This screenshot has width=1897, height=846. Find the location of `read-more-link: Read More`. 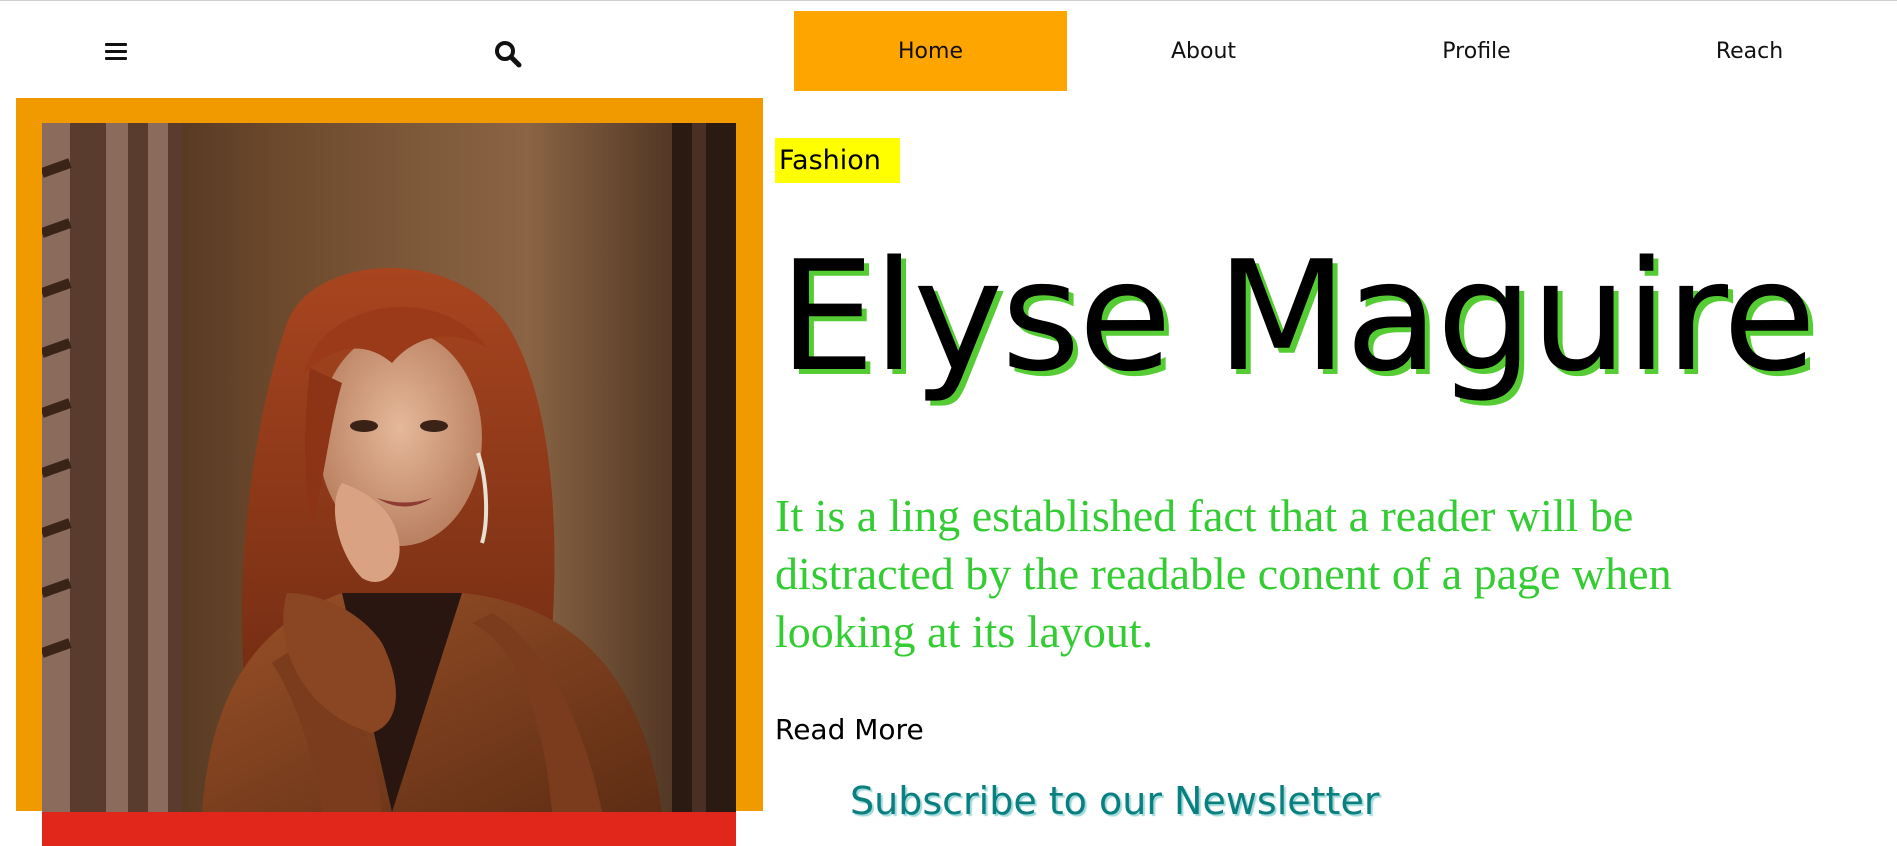

read-more-link: Read More is located at coordinates (849, 729).